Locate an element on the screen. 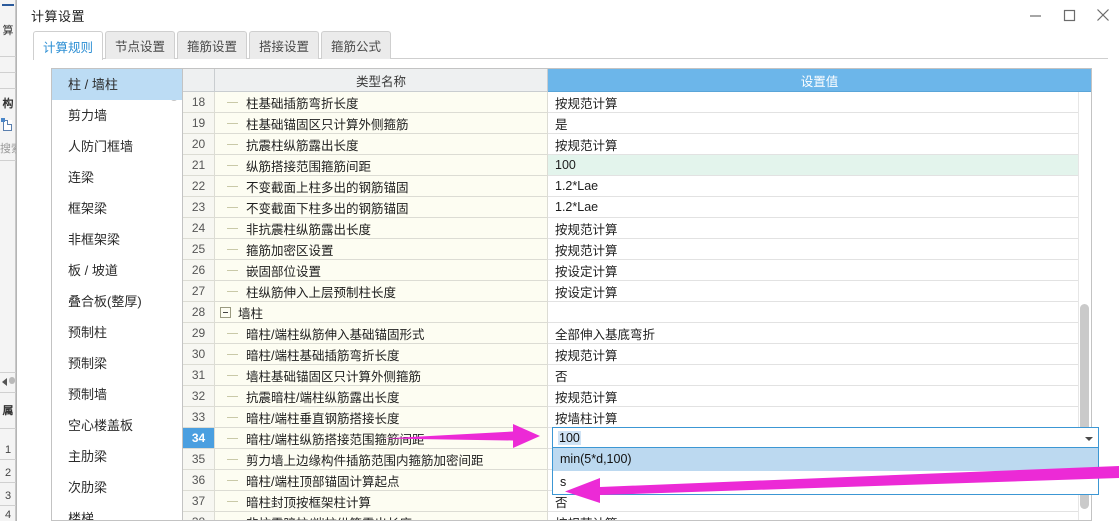 The height and width of the screenshot is (521, 1119). row-type-name-cell: 墙柱基础锚固区只计算外侧箍筋 is located at coordinates (381, 375).